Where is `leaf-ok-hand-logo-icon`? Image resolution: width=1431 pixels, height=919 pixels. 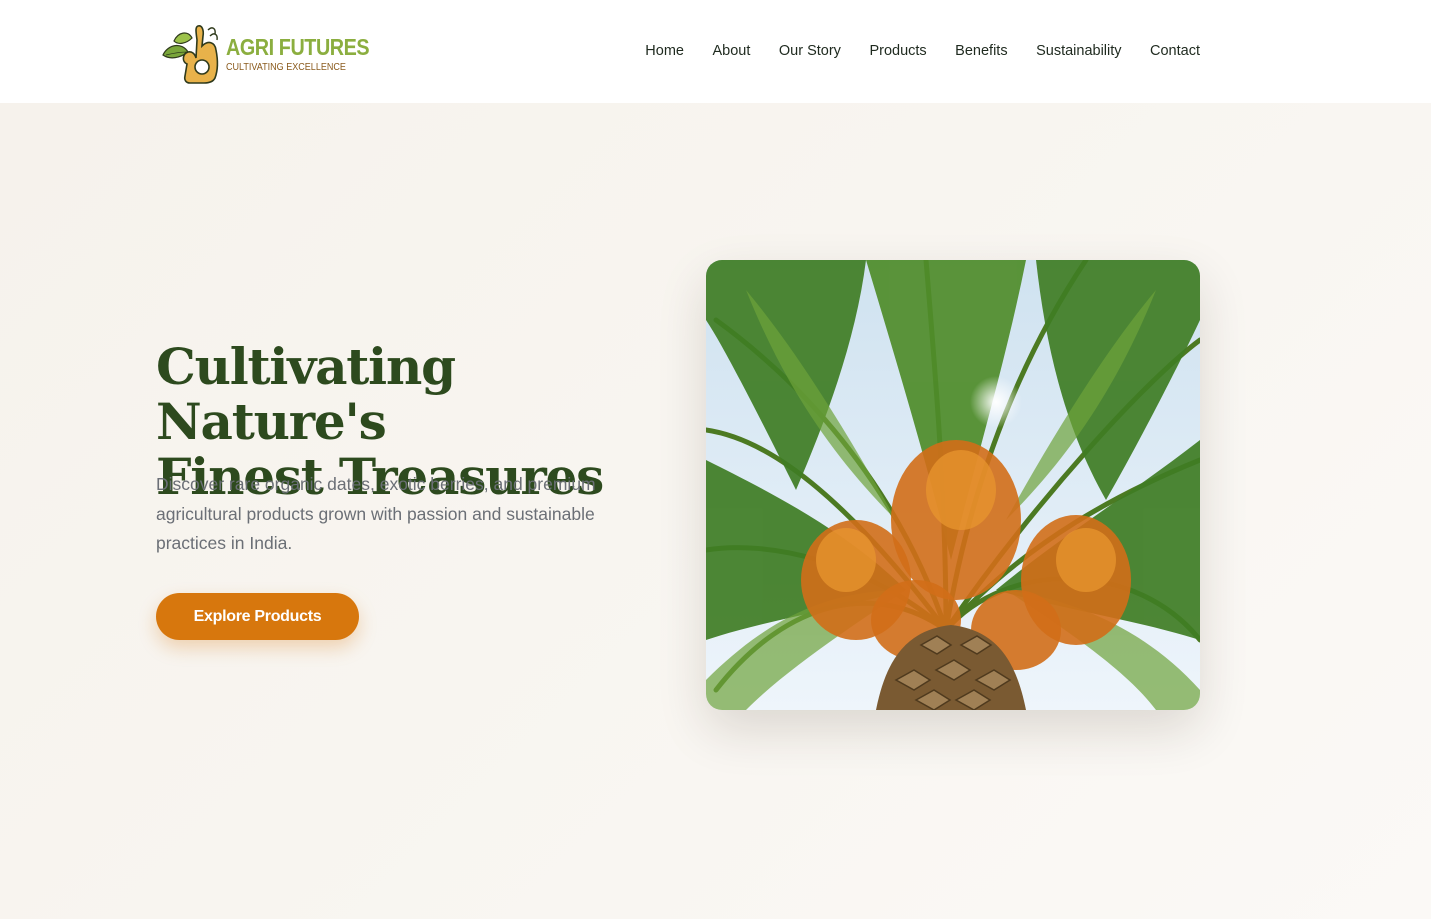
leaf-ok-hand-logo-icon is located at coordinates (190, 54).